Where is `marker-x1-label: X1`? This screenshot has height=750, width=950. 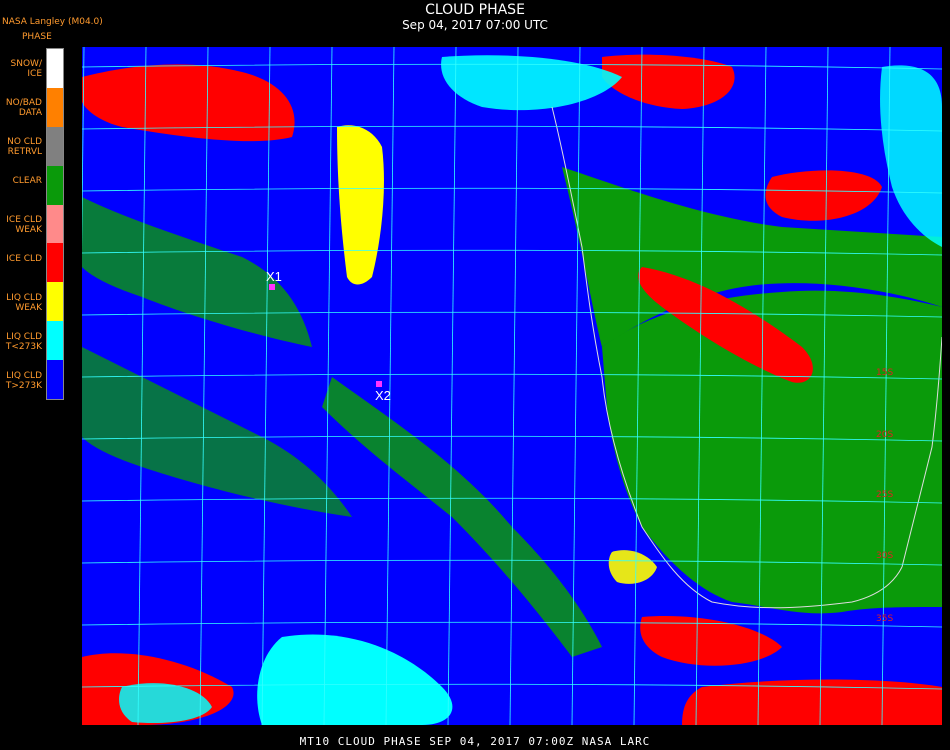
marker-x1-label: X1 is located at coordinates (274, 276).